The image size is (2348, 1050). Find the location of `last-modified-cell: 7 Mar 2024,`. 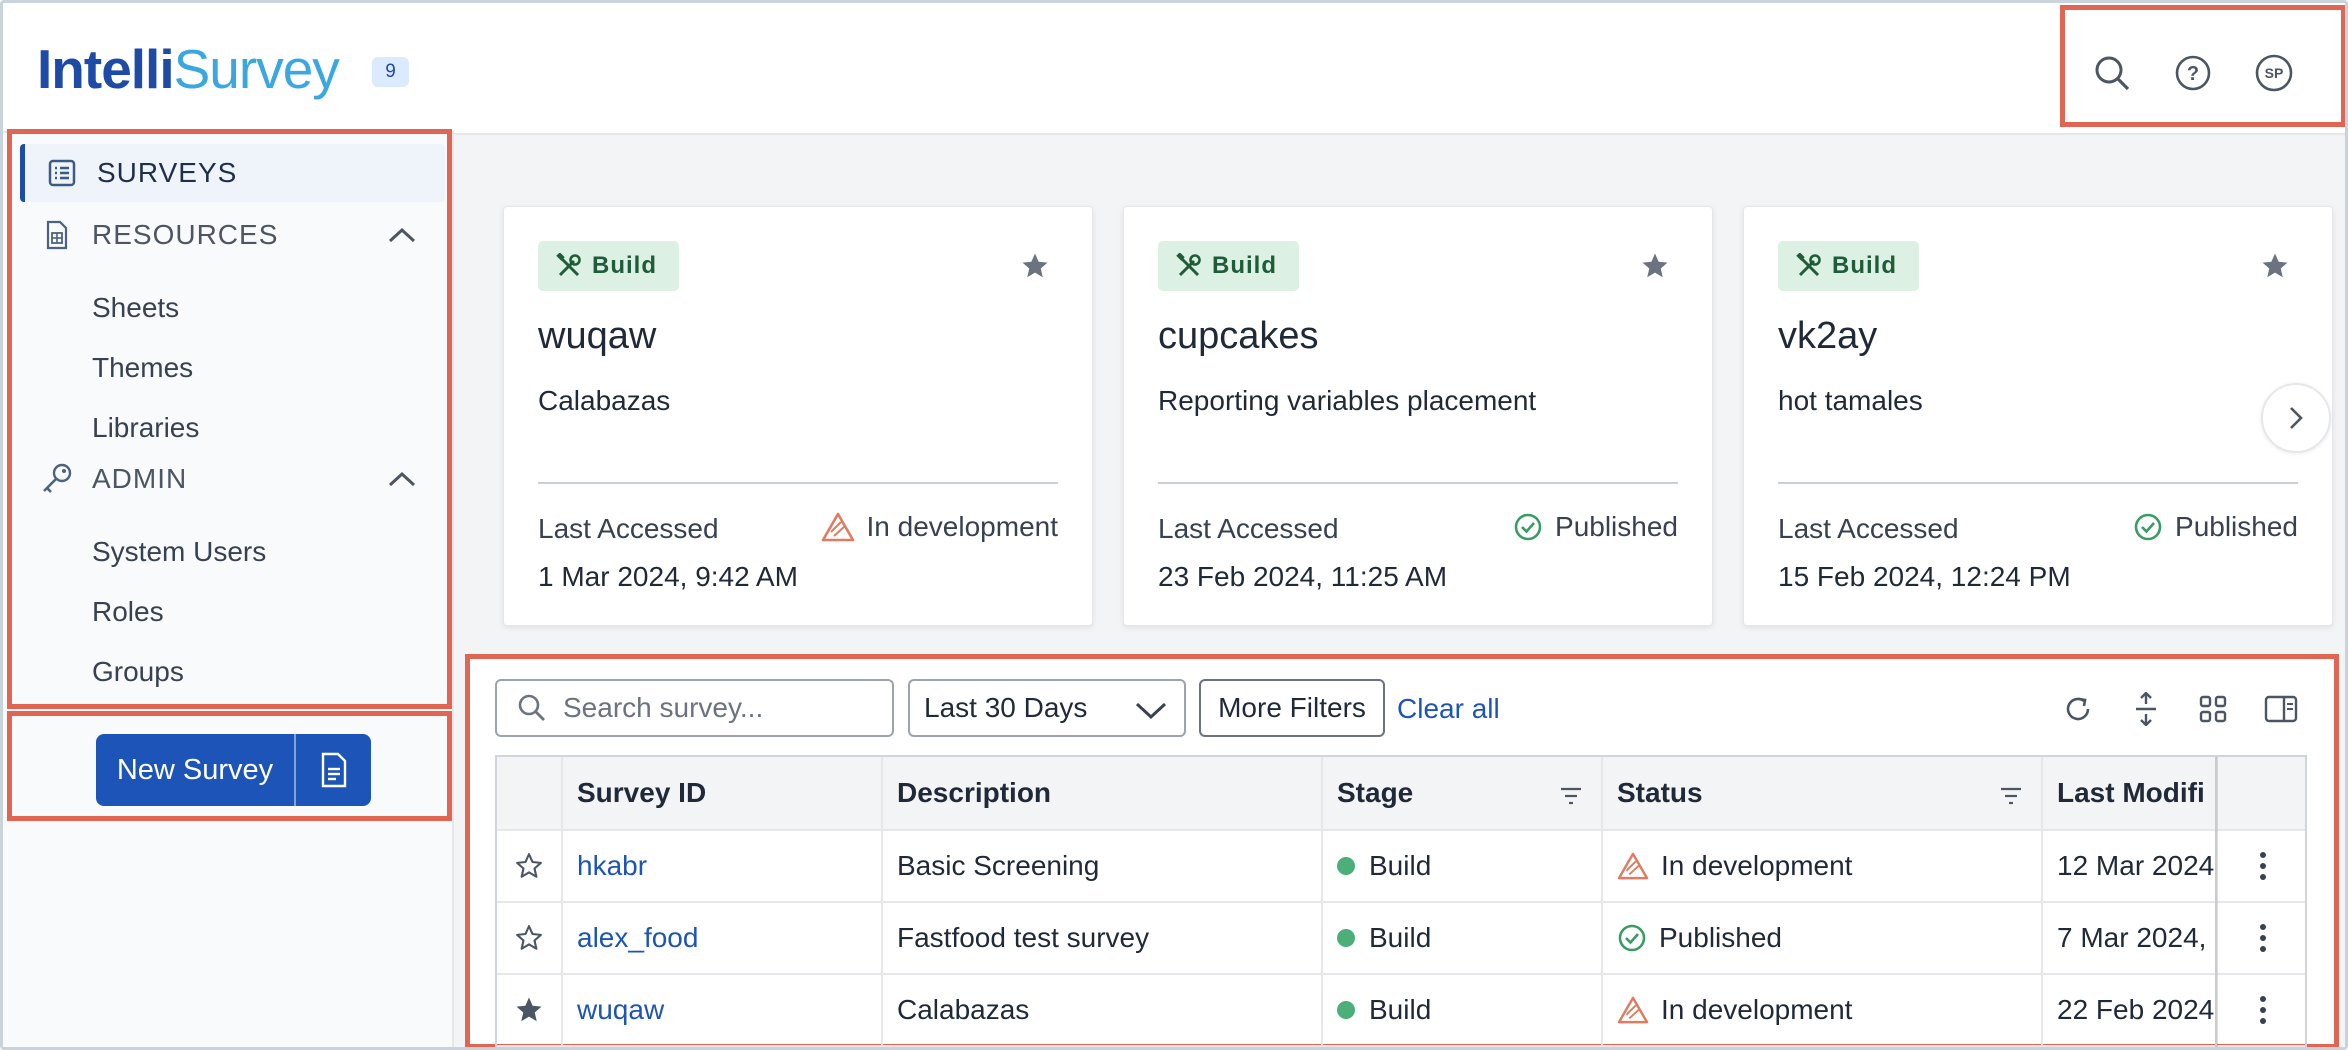

last-modified-cell: 7 Mar 2024, is located at coordinates (2130, 938).